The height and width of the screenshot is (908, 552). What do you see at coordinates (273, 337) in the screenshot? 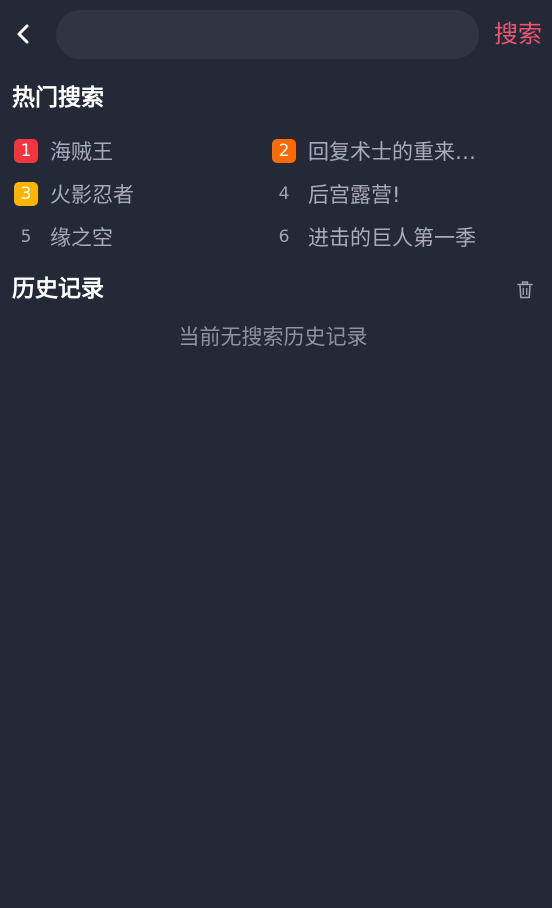
I see `history-empty-message: 当前无搜索历史记录` at bounding box center [273, 337].